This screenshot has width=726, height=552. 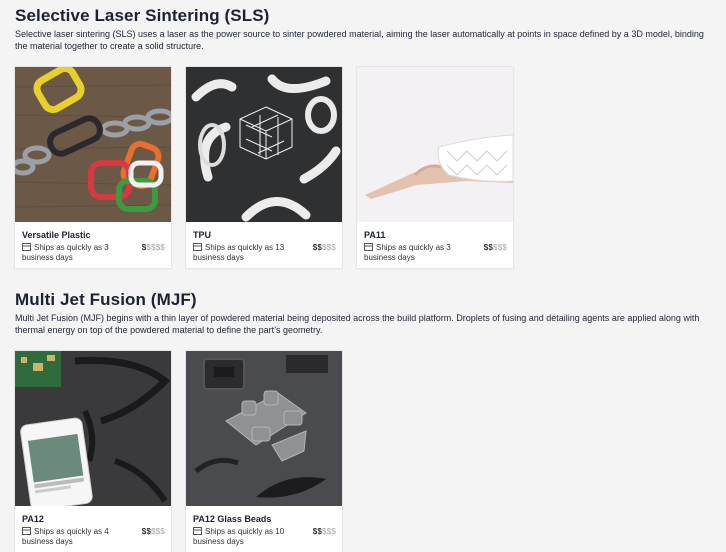 I want to click on material-name: PA11, so click(x=375, y=235).